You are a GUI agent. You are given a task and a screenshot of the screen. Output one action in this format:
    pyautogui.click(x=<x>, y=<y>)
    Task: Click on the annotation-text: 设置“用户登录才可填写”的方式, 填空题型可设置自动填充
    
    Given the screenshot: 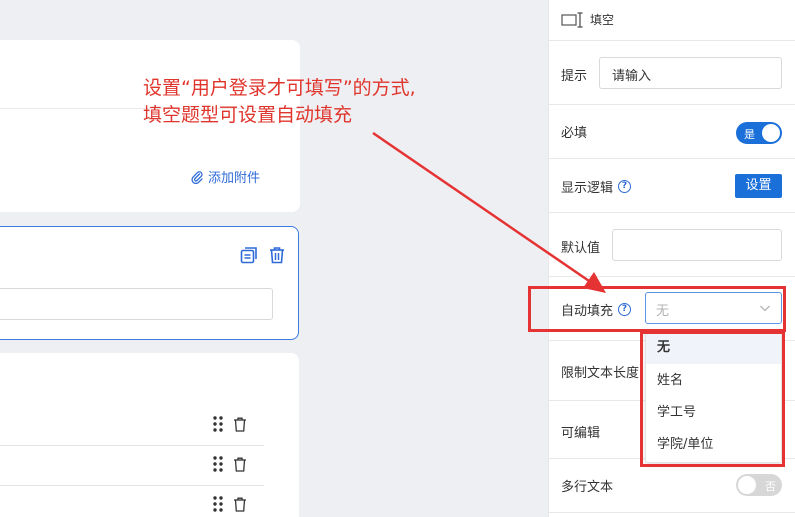 What is the action you would take?
    pyautogui.click(x=279, y=102)
    